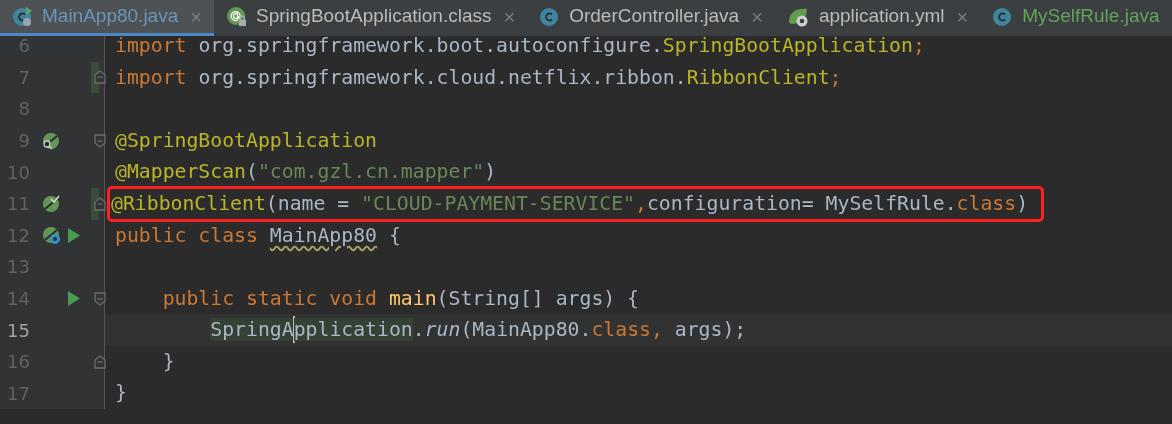 The width and height of the screenshot is (1172, 424). Describe the element at coordinates (478, 77) in the screenshot. I see `code-line: import org.springframework.cloud.netflix.ribbon.RibbonClient;` at that location.